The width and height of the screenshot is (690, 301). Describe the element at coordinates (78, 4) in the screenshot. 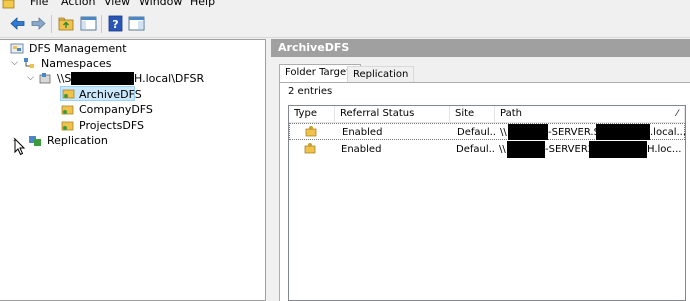

I see `menu-action: Action` at that location.